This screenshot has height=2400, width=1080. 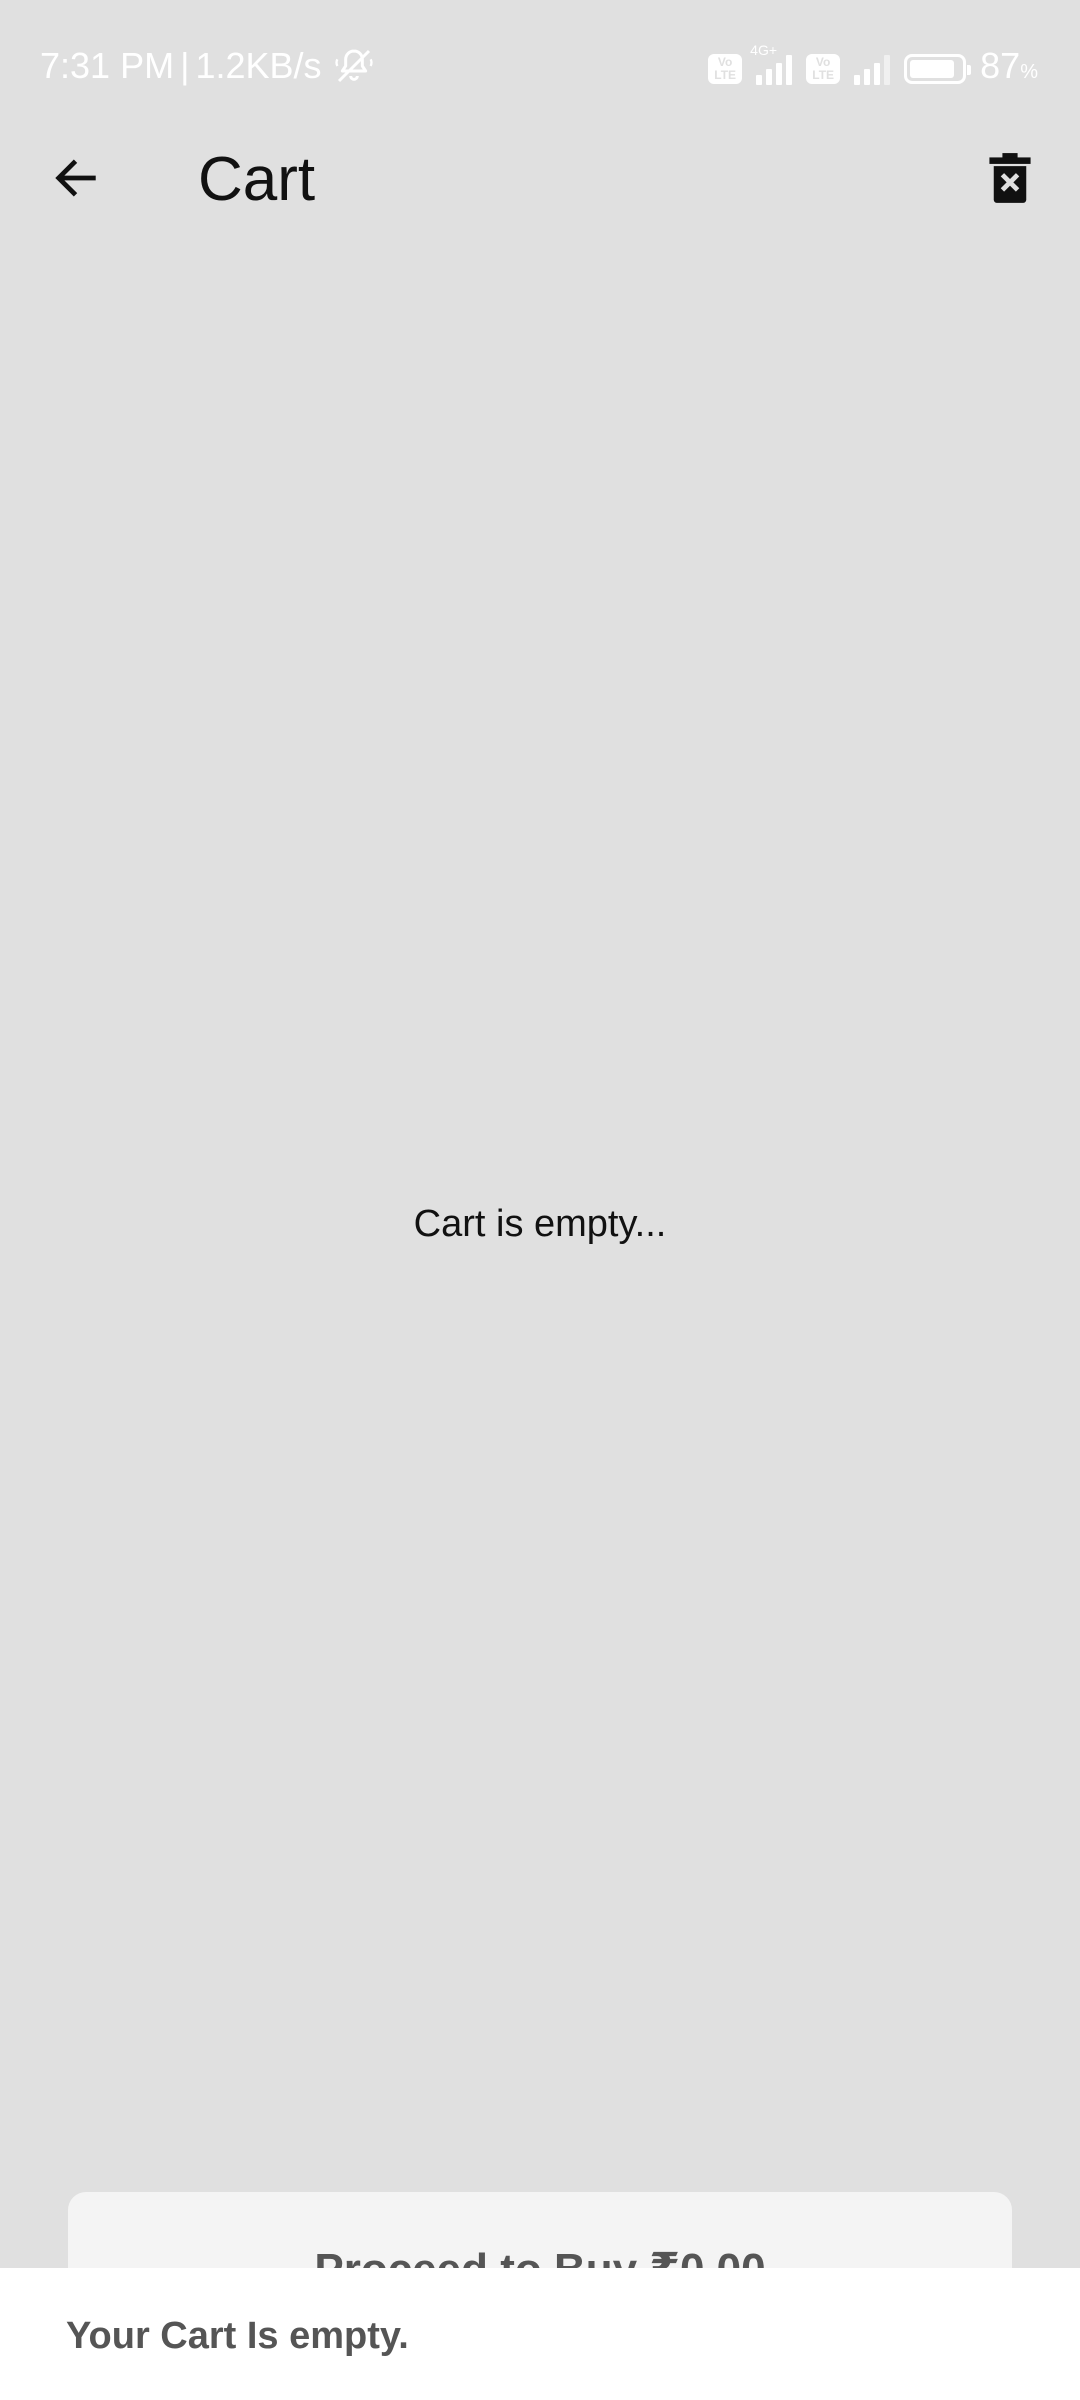 I want to click on status-left: 7:31 PM | 1.2KB/s, so click(x=207, y=66).